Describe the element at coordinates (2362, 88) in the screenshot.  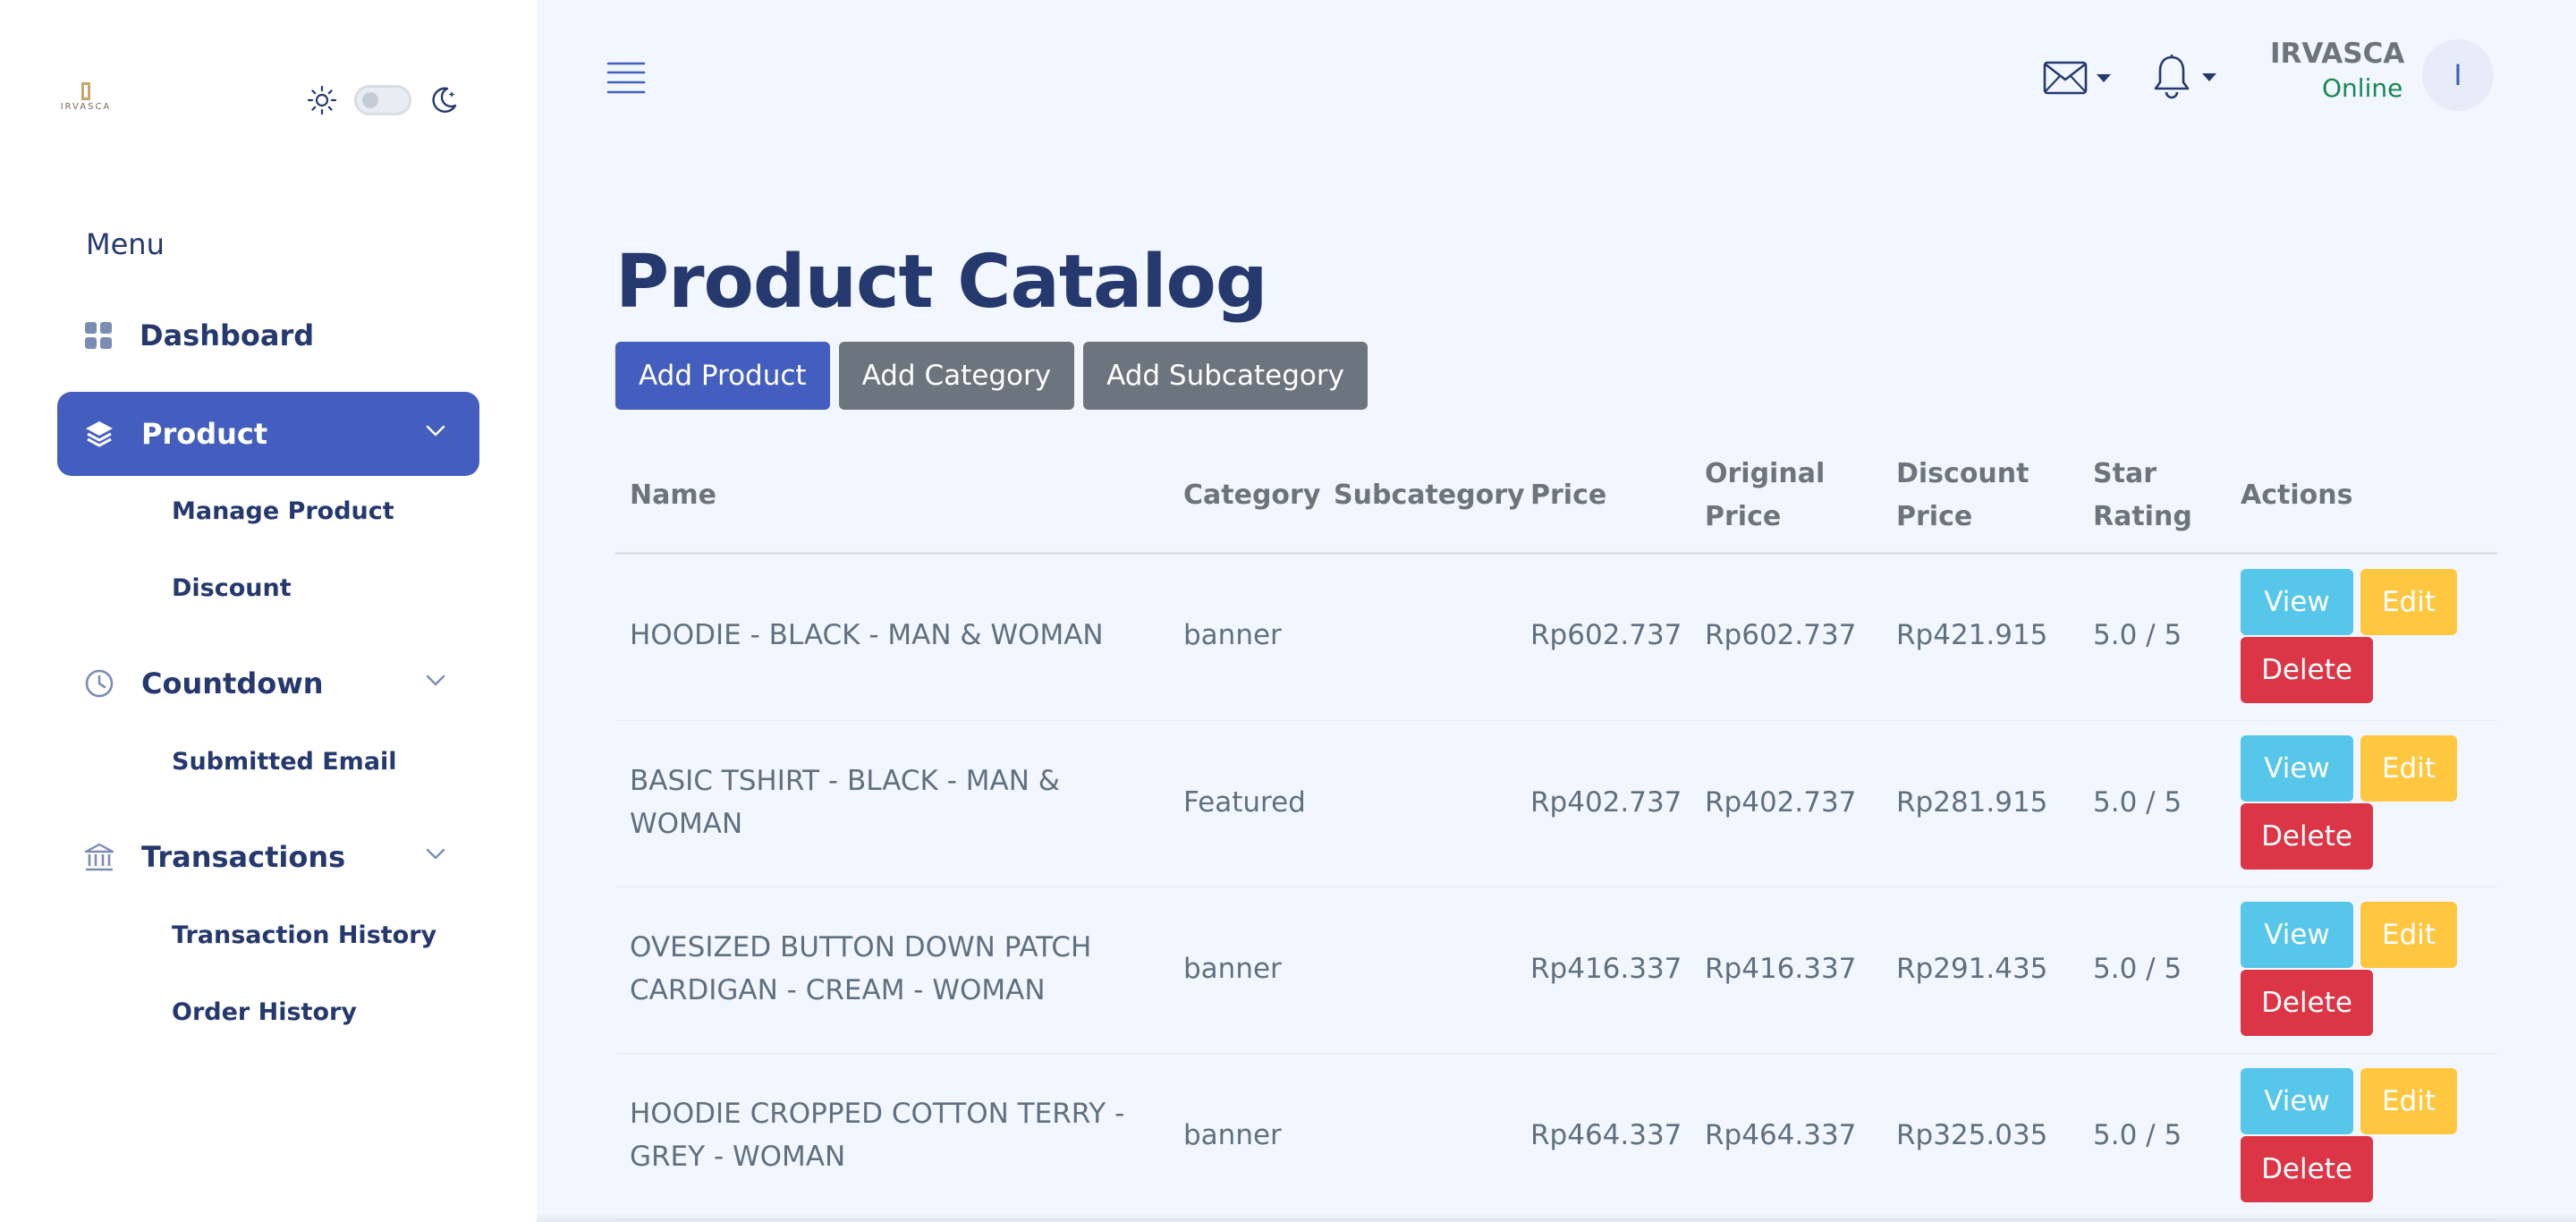
I see `user-status: Online` at that location.